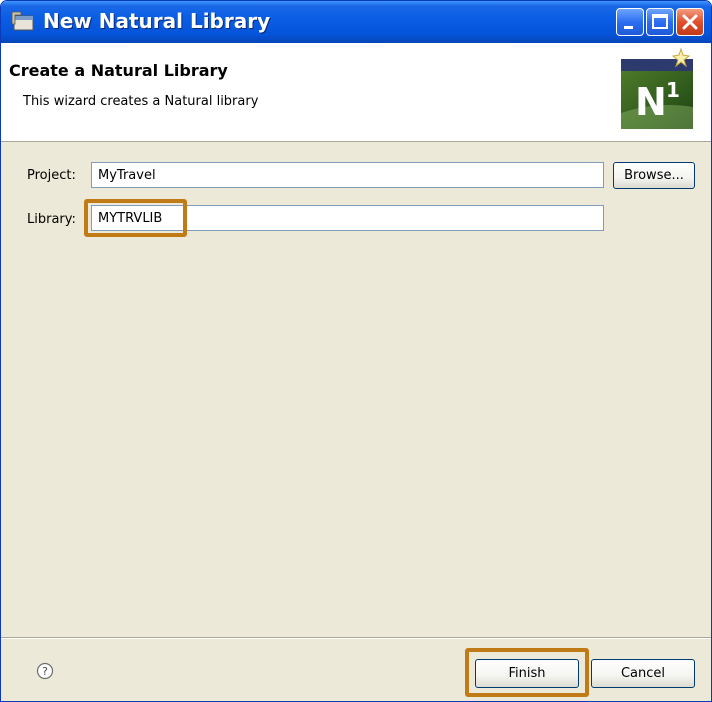  Describe the element at coordinates (51, 219) in the screenshot. I see `library-label: Library:` at that location.